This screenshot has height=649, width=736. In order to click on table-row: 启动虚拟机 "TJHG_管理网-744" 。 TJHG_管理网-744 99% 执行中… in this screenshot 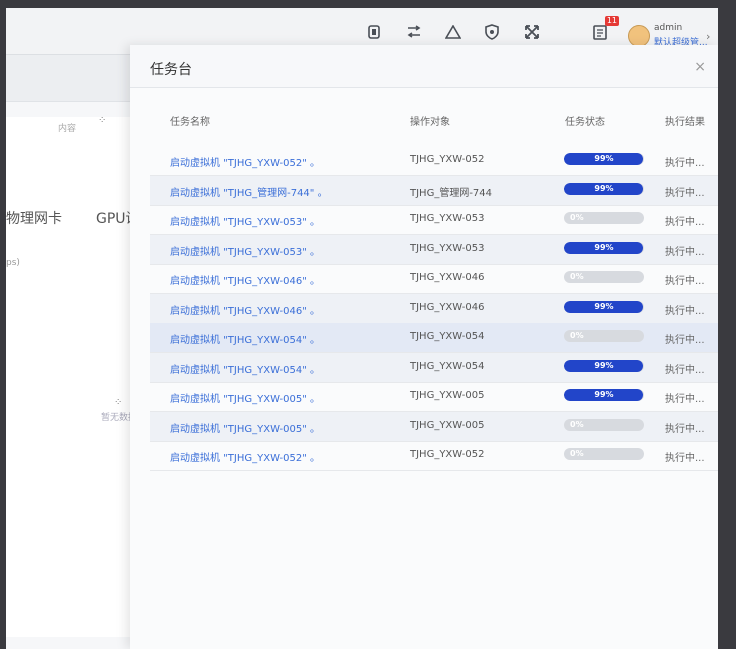, I will do `click(434, 190)`.